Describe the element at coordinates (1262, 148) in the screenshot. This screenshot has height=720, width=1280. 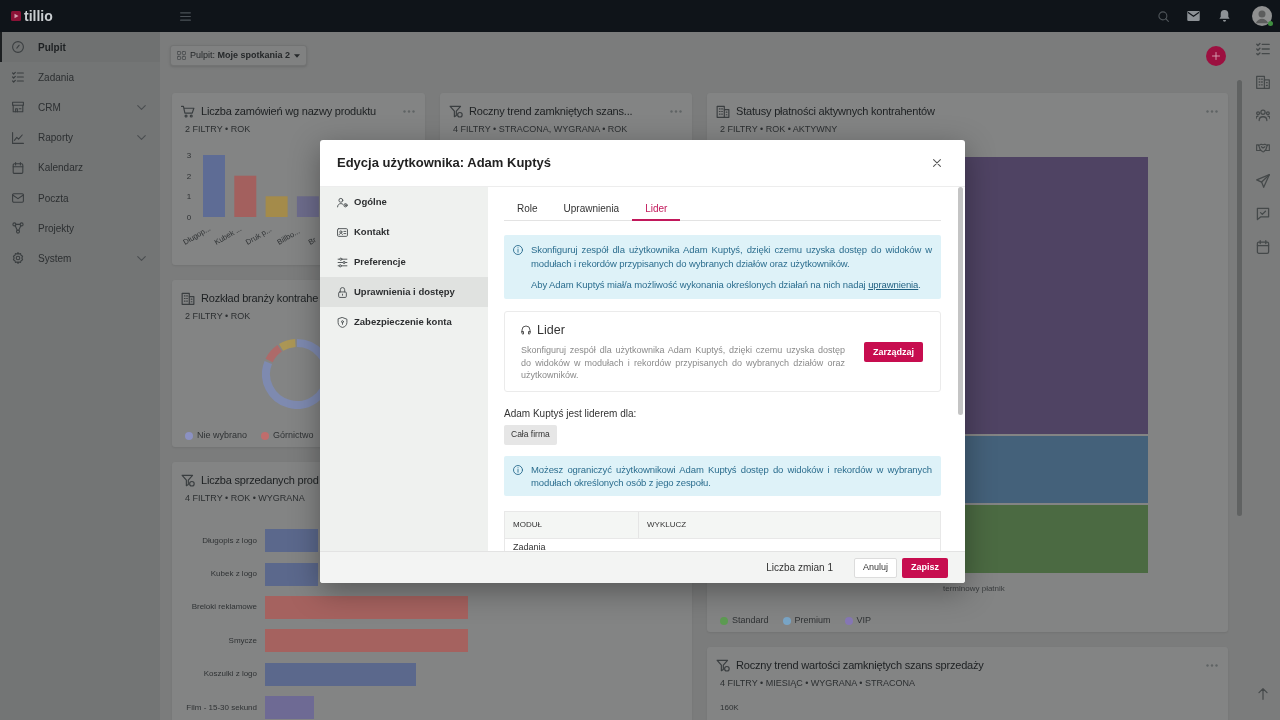
I see `handshake-icon` at that location.